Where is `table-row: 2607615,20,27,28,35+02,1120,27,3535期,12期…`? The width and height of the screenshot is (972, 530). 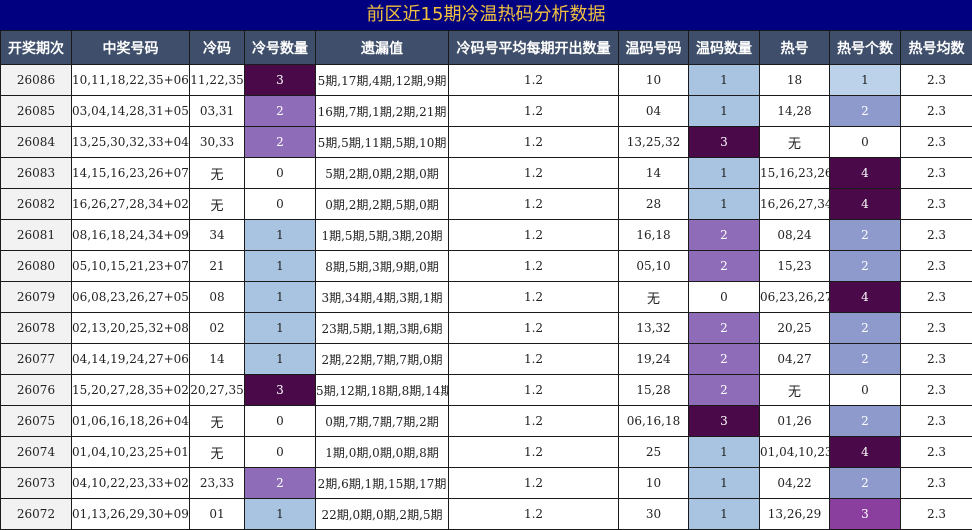
table-row: 2607615,20,27,28,35+02,1120,27,3535期,12期… is located at coordinates (486, 390).